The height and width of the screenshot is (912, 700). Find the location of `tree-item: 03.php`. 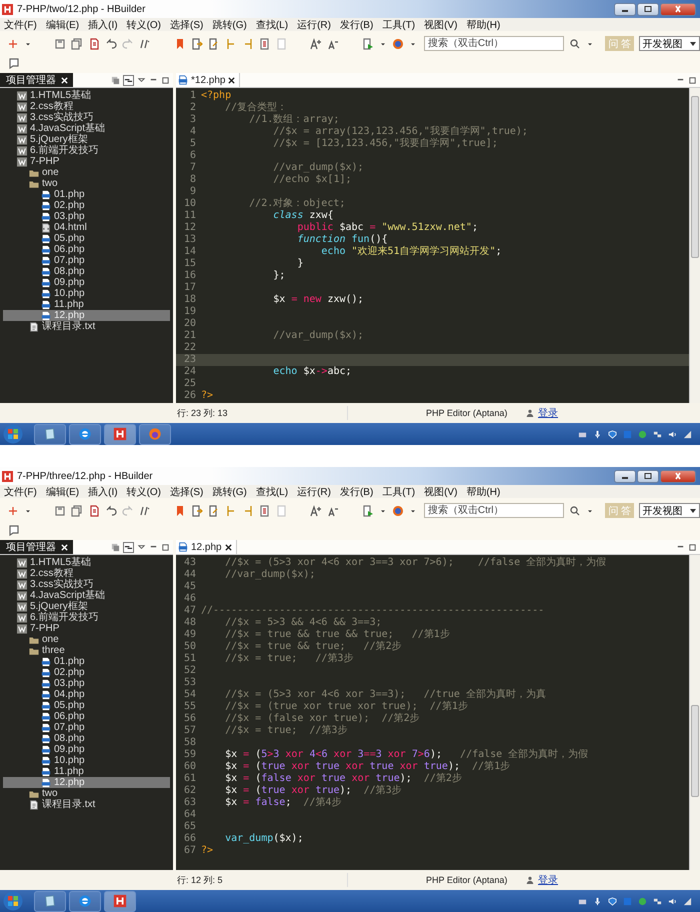

tree-item: 03.php is located at coordinates (86, 683).